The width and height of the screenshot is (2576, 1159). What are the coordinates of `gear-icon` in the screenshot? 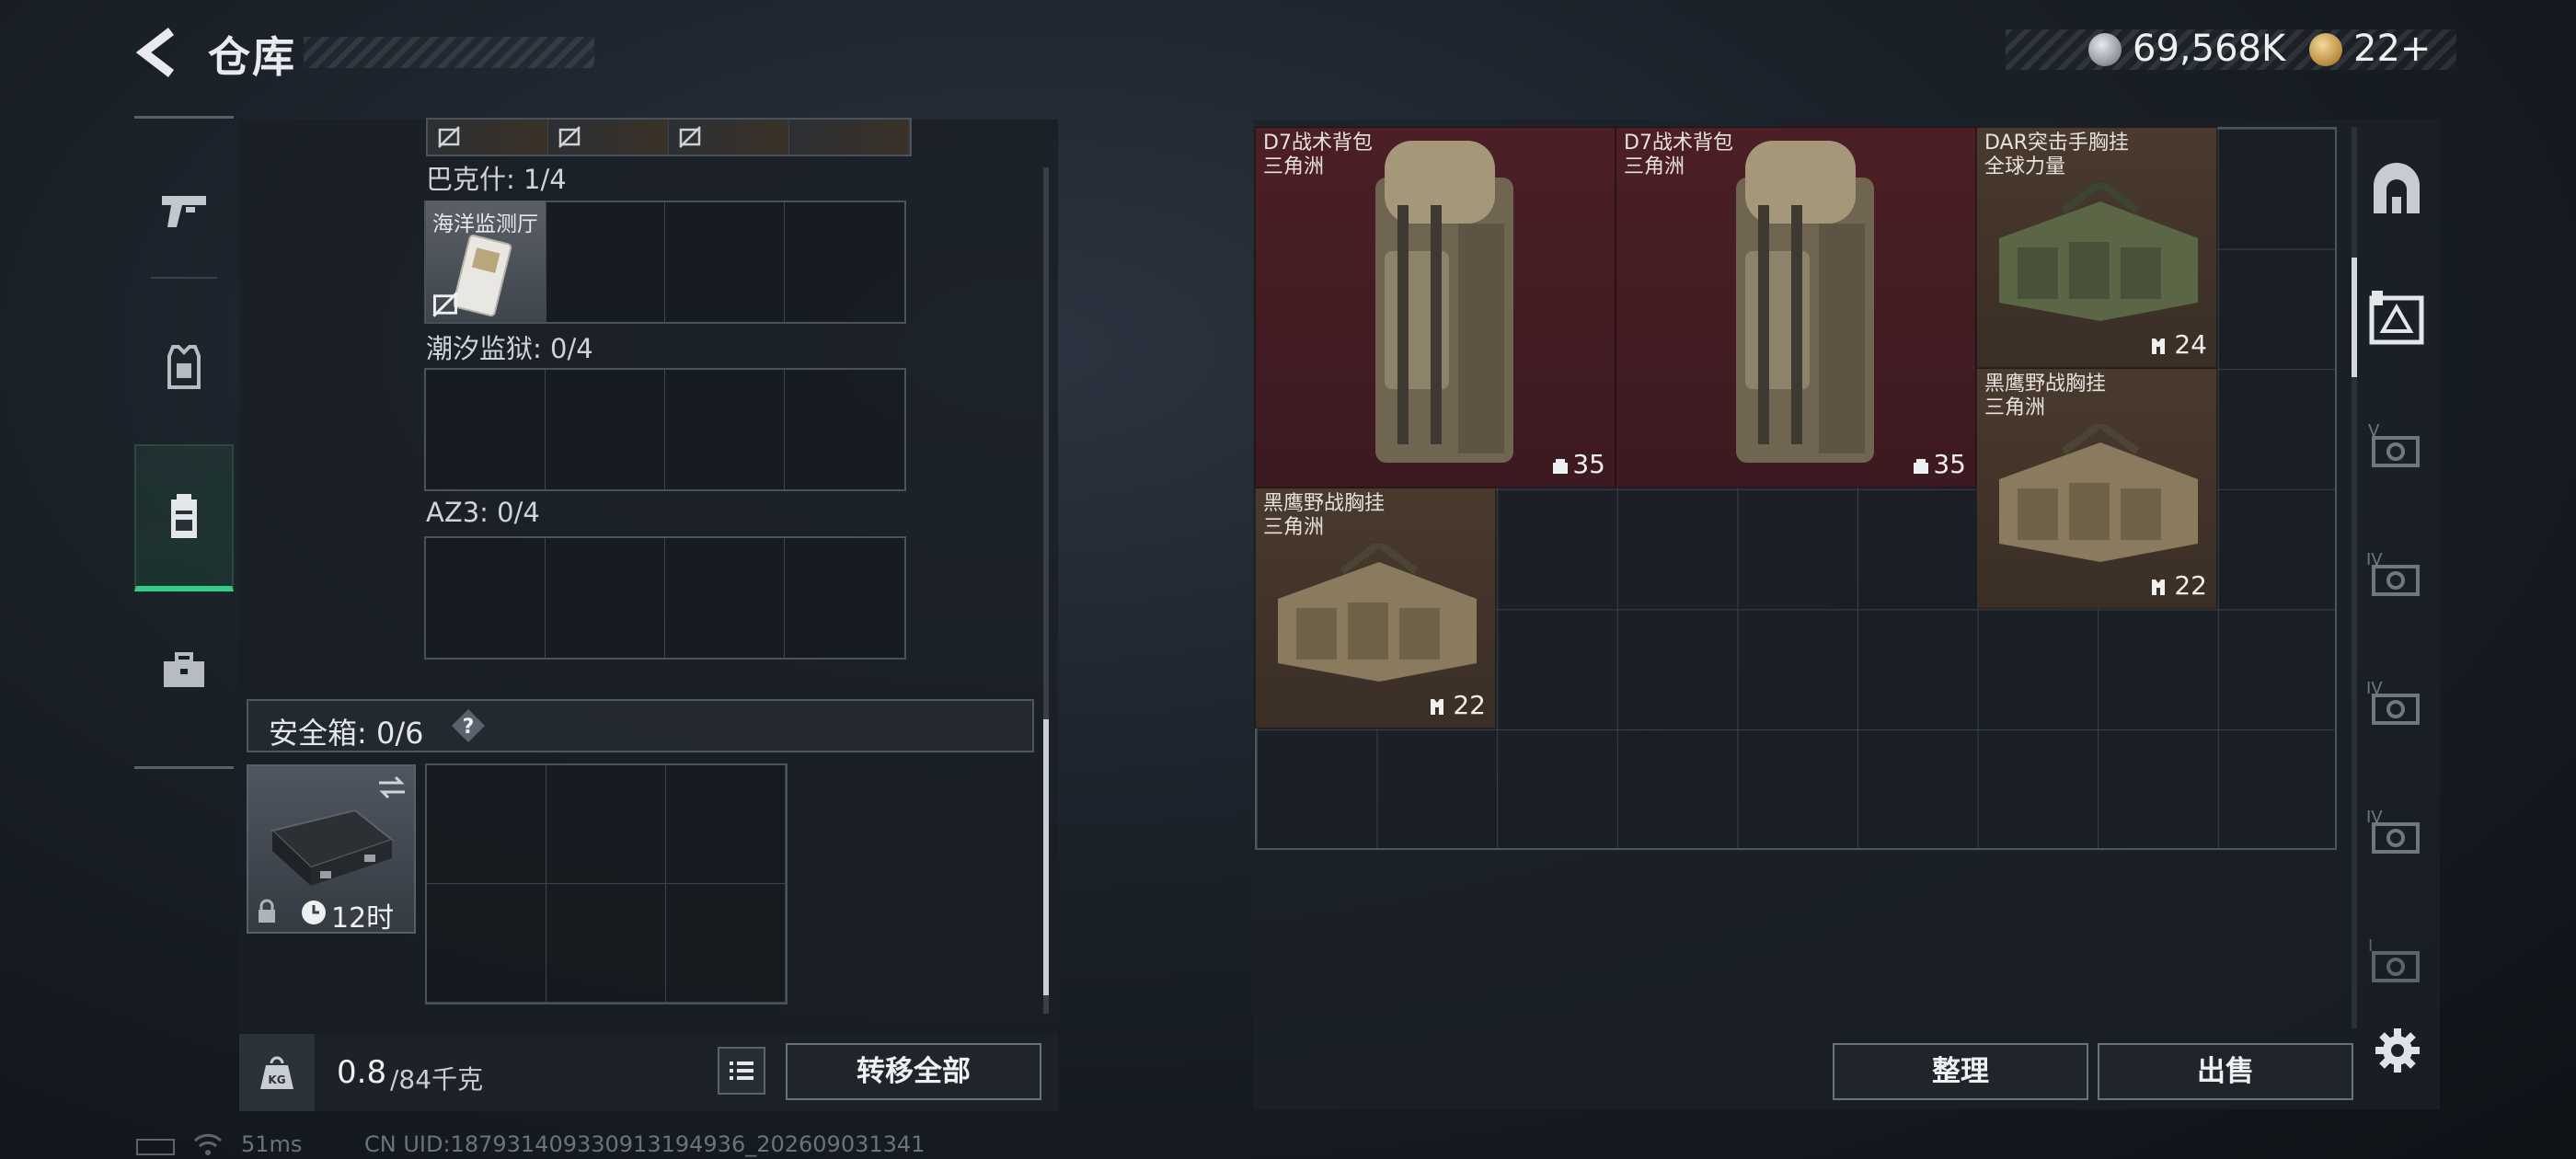 It's located at (2397, 1050).